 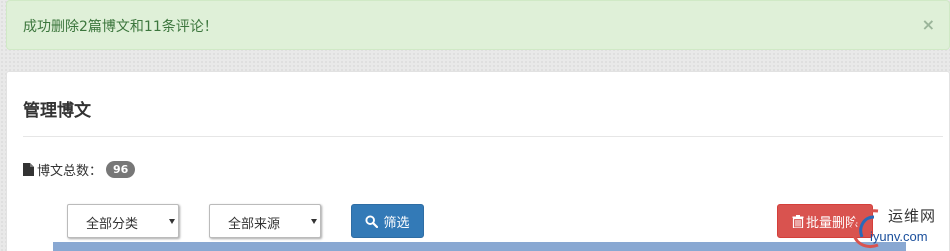 What do you see at coordinates (912, 216) in the screenshot?
I see `watermark-cn: 运维网` at bounding box center [912, 216].